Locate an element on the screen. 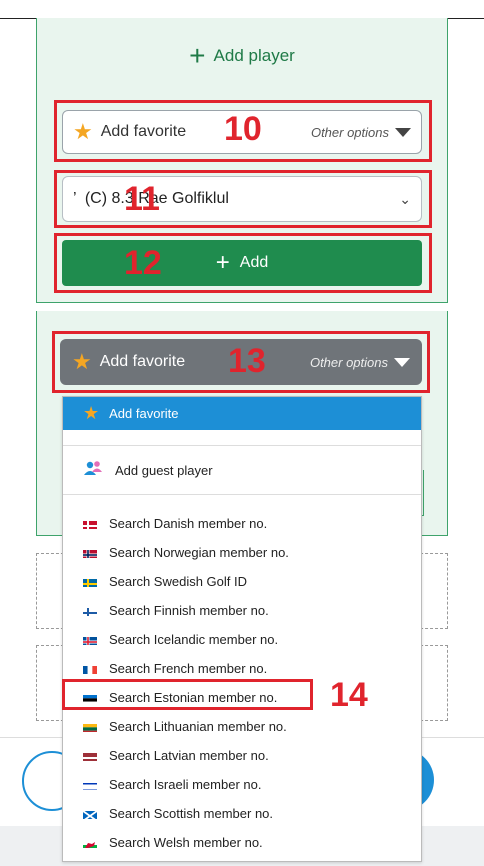 This screenshot has height=866, width=484. annotation-13: 13 is located at coordinates (247, 361).